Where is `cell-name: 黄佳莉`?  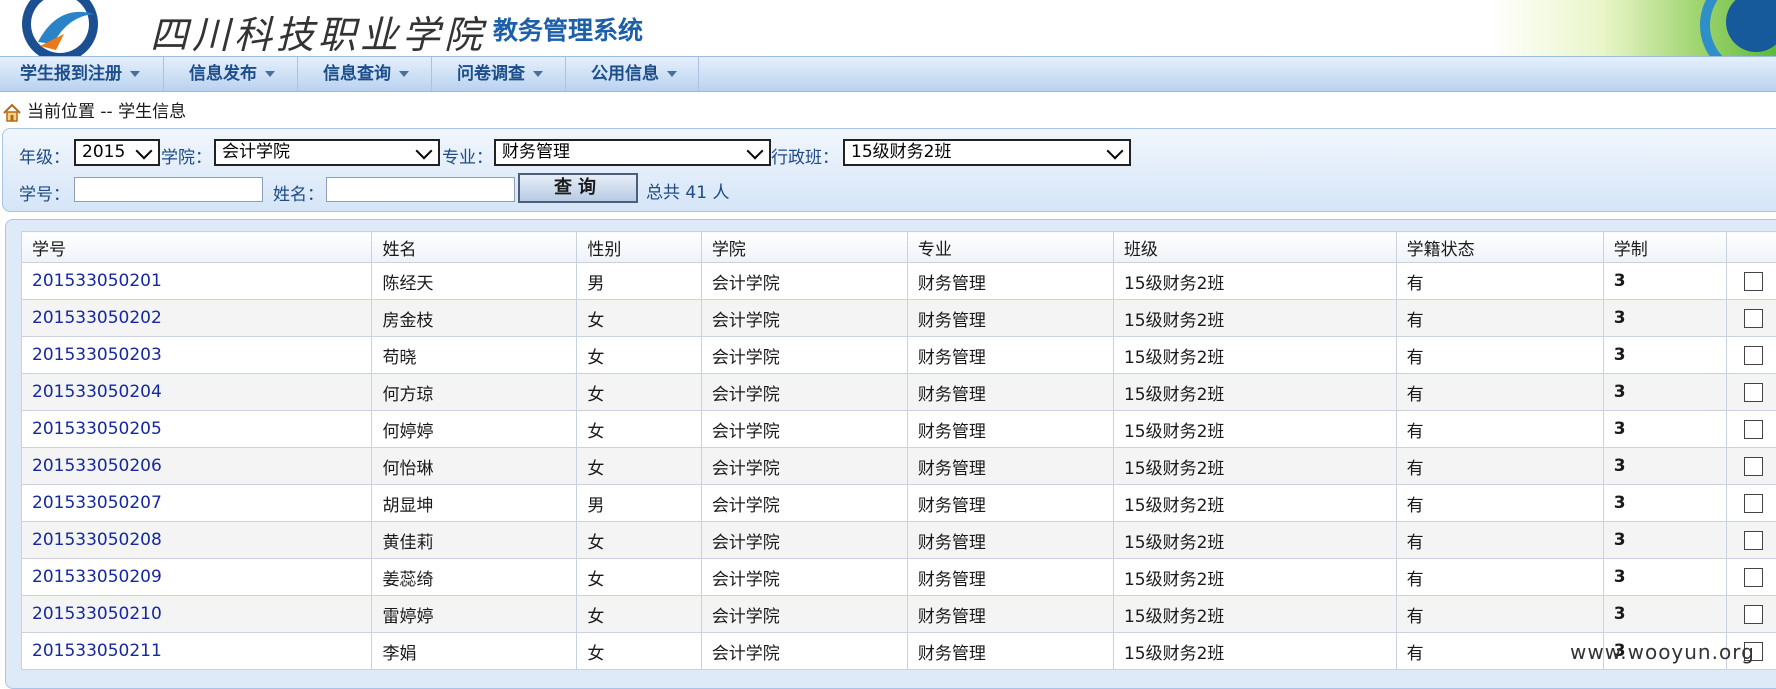 cell-name: 黄佳莉 is located at coordinates (474, 540).